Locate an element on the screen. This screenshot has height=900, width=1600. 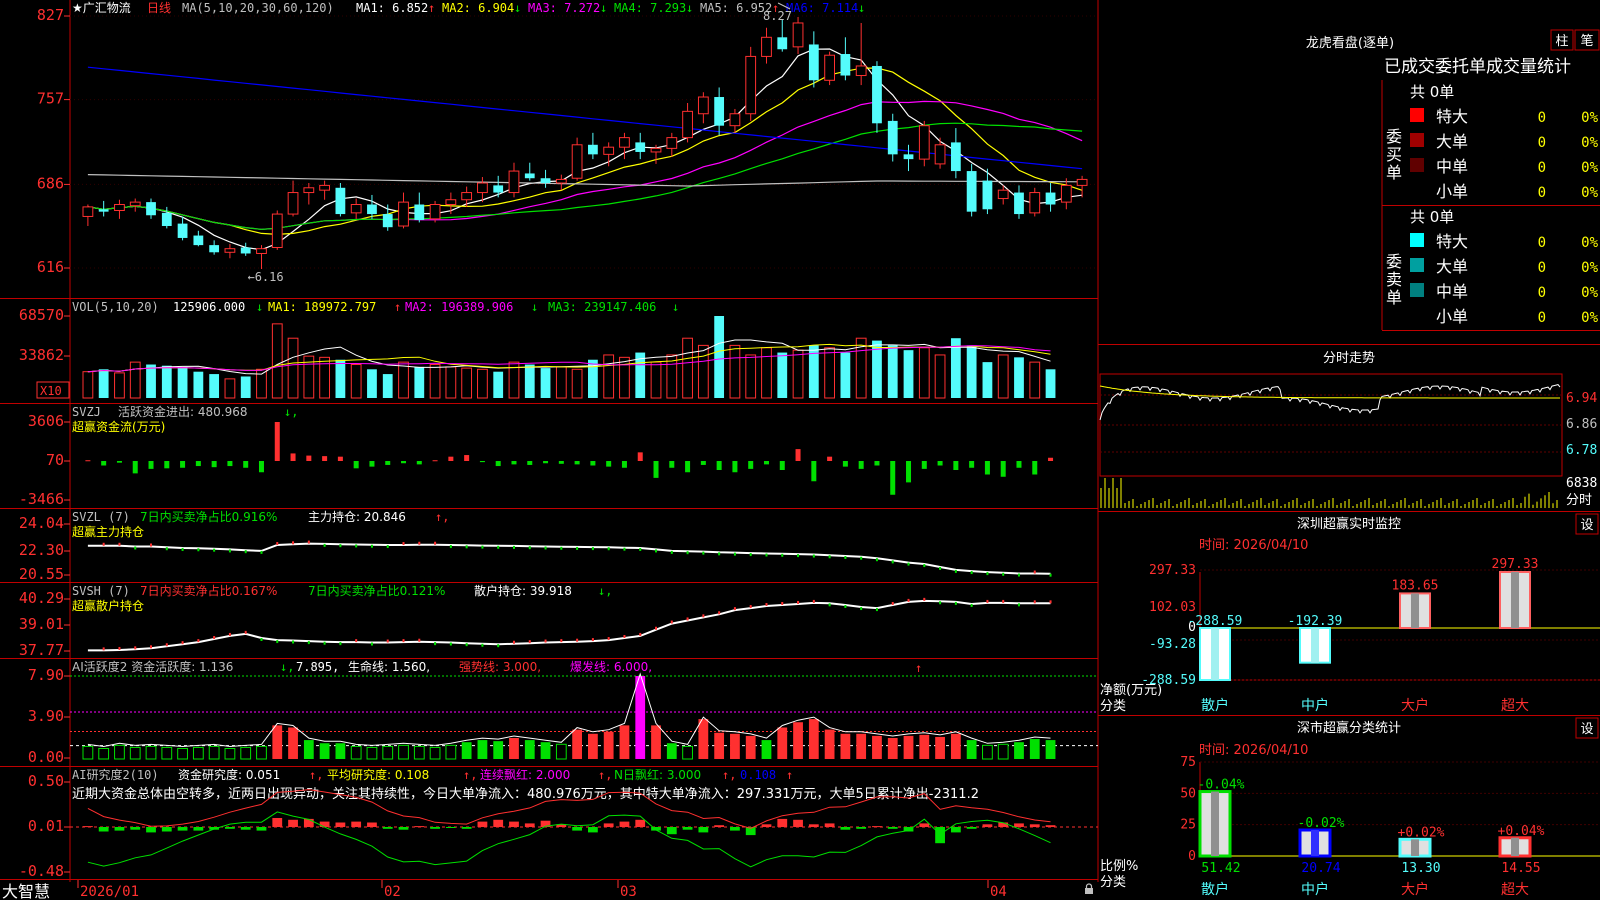
svzj-subtitle: 超赢资金流(万元) is located at coordinates (118, 426).